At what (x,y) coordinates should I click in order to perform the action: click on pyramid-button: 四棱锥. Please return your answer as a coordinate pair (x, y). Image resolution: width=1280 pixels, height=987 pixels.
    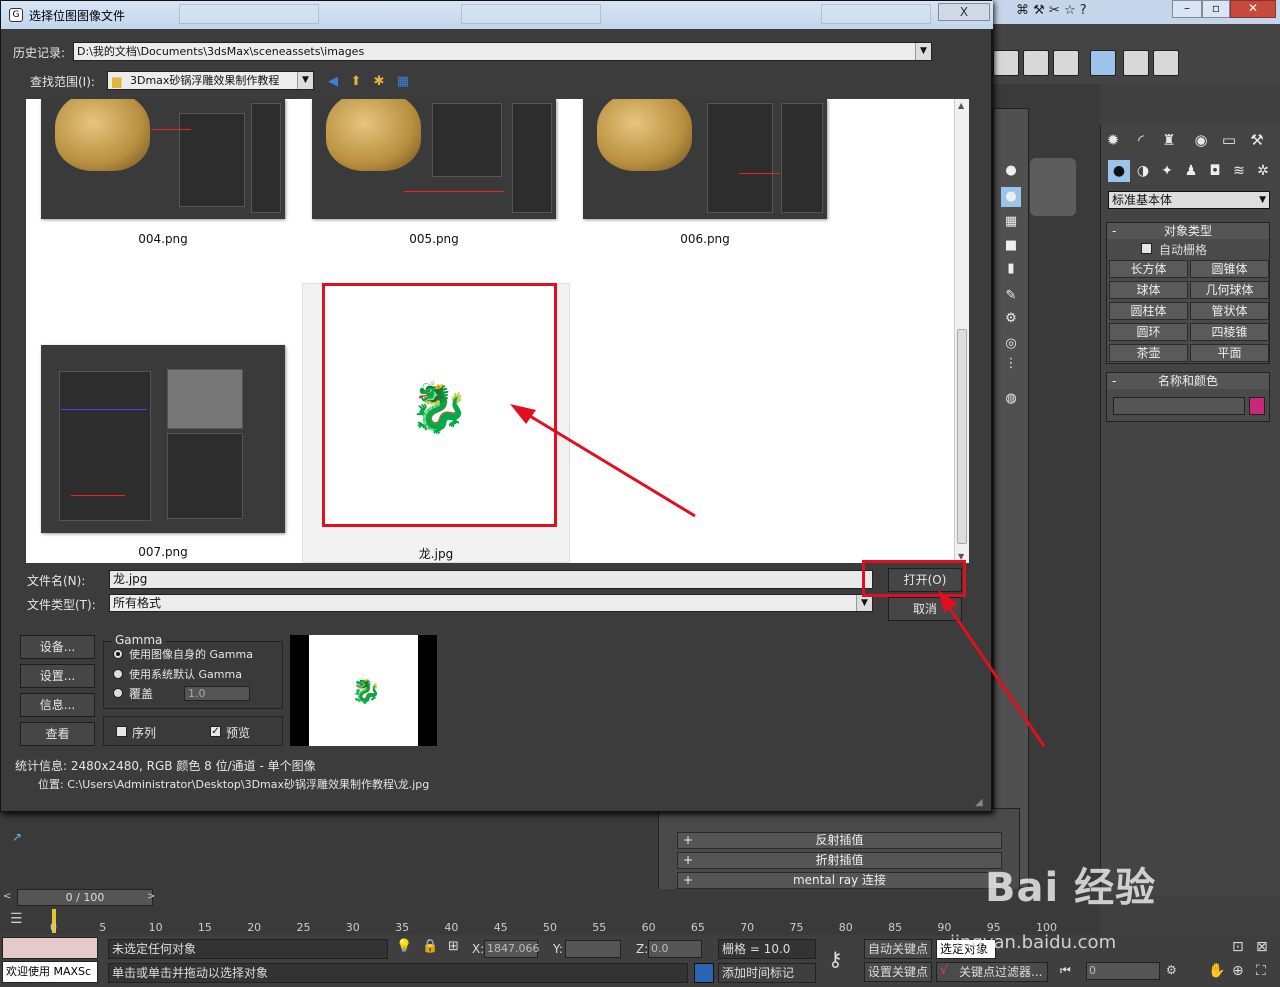
    Looking at the image, I should click on (1229, 332).